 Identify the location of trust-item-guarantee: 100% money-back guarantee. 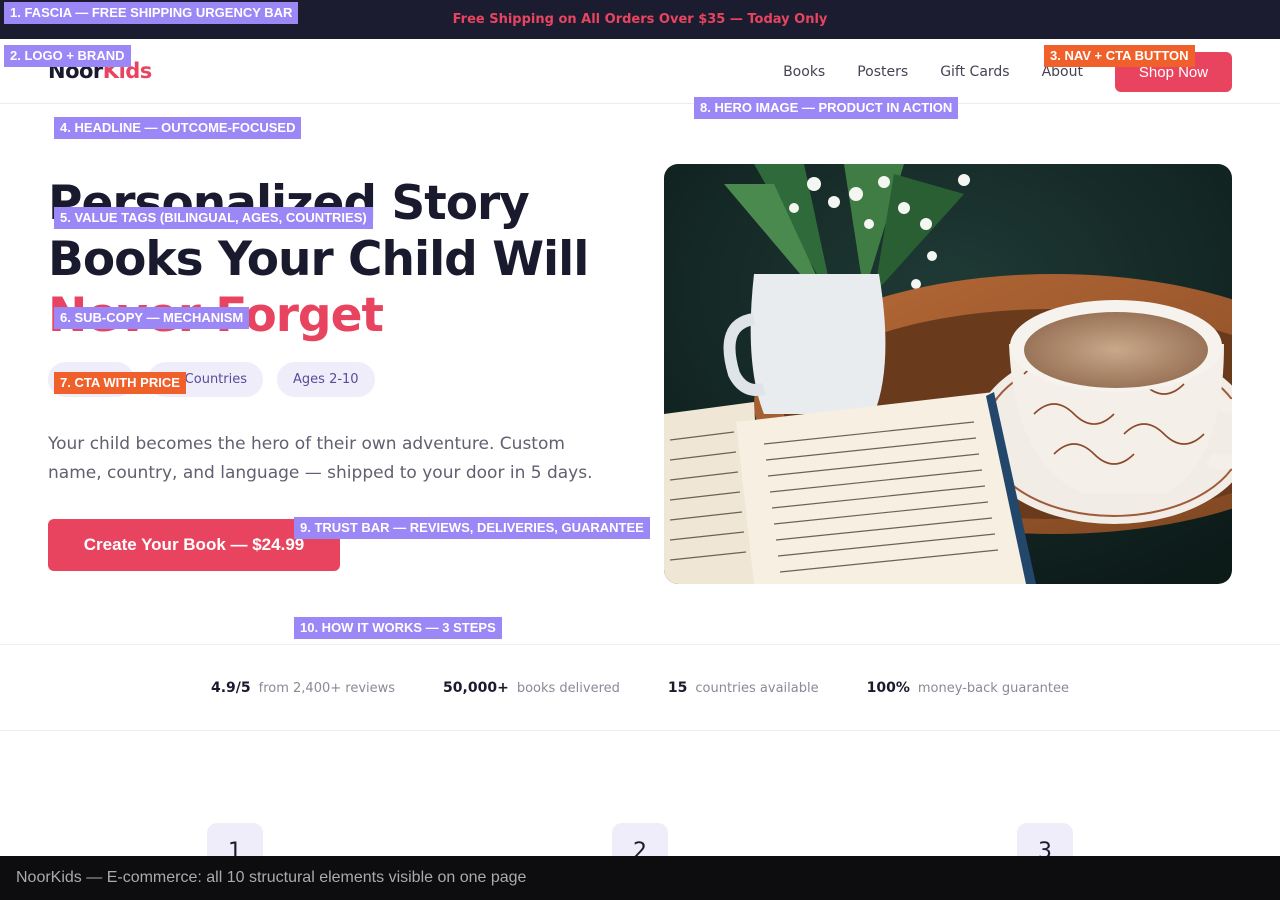
(968, 688).